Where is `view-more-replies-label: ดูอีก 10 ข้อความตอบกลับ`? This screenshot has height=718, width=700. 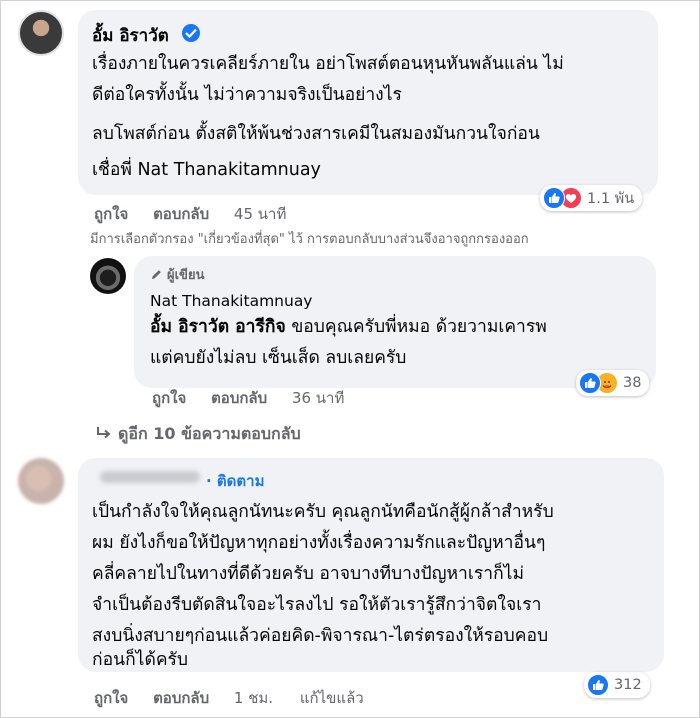
view-more-replies-label: ดูอีก 10 ข้อความตอบกลับ is located at coordinates (209, 433).